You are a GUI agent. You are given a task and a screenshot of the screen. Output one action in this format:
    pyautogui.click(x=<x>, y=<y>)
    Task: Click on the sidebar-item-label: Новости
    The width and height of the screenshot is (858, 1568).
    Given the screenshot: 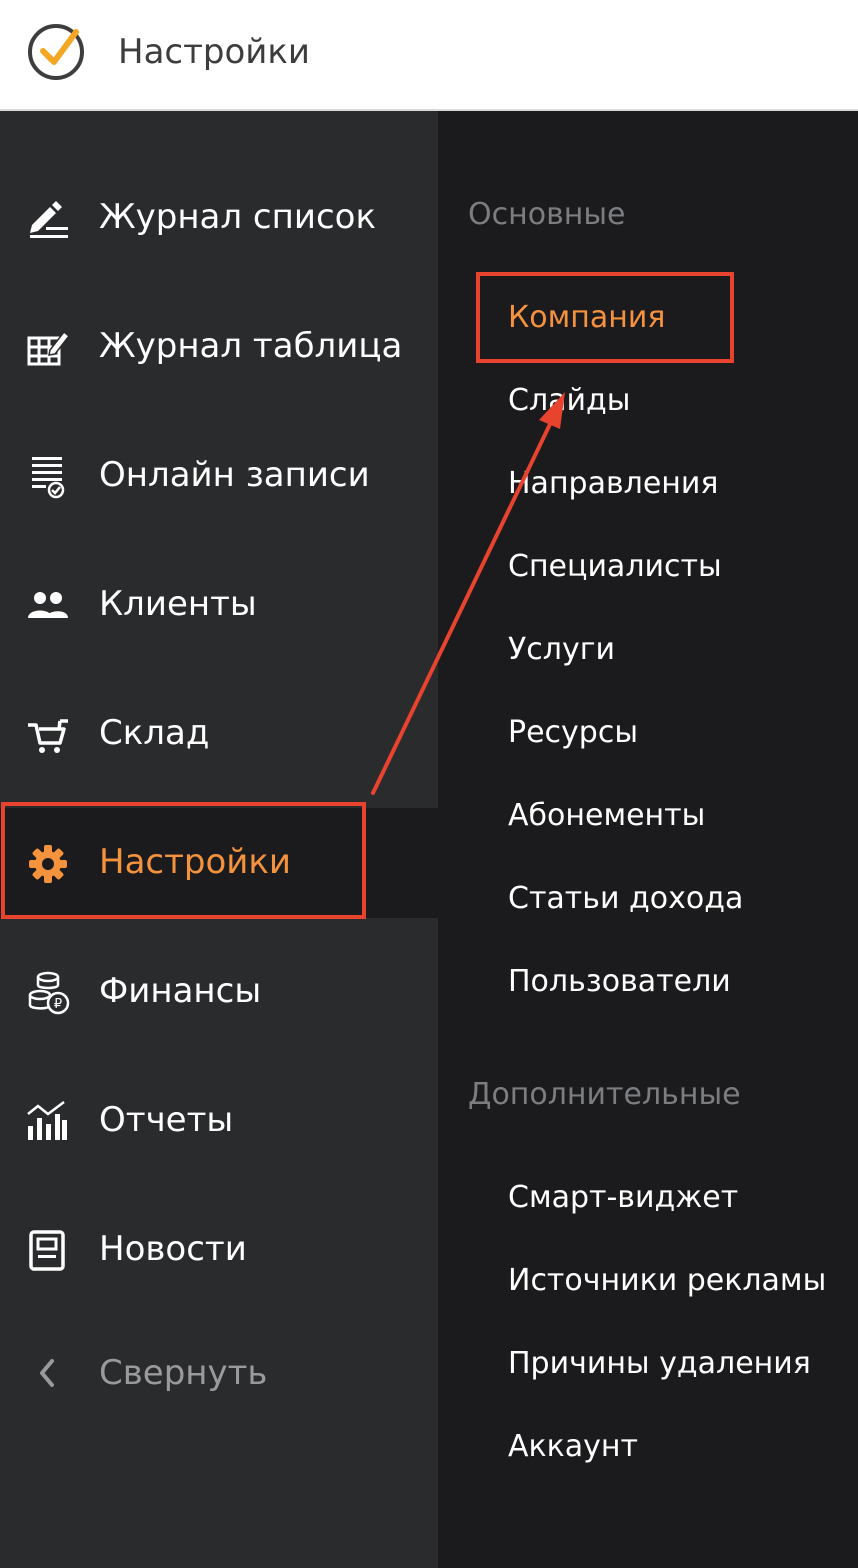 What is the action you would take?
    pyautogui.click(x=173, y=1249)
    